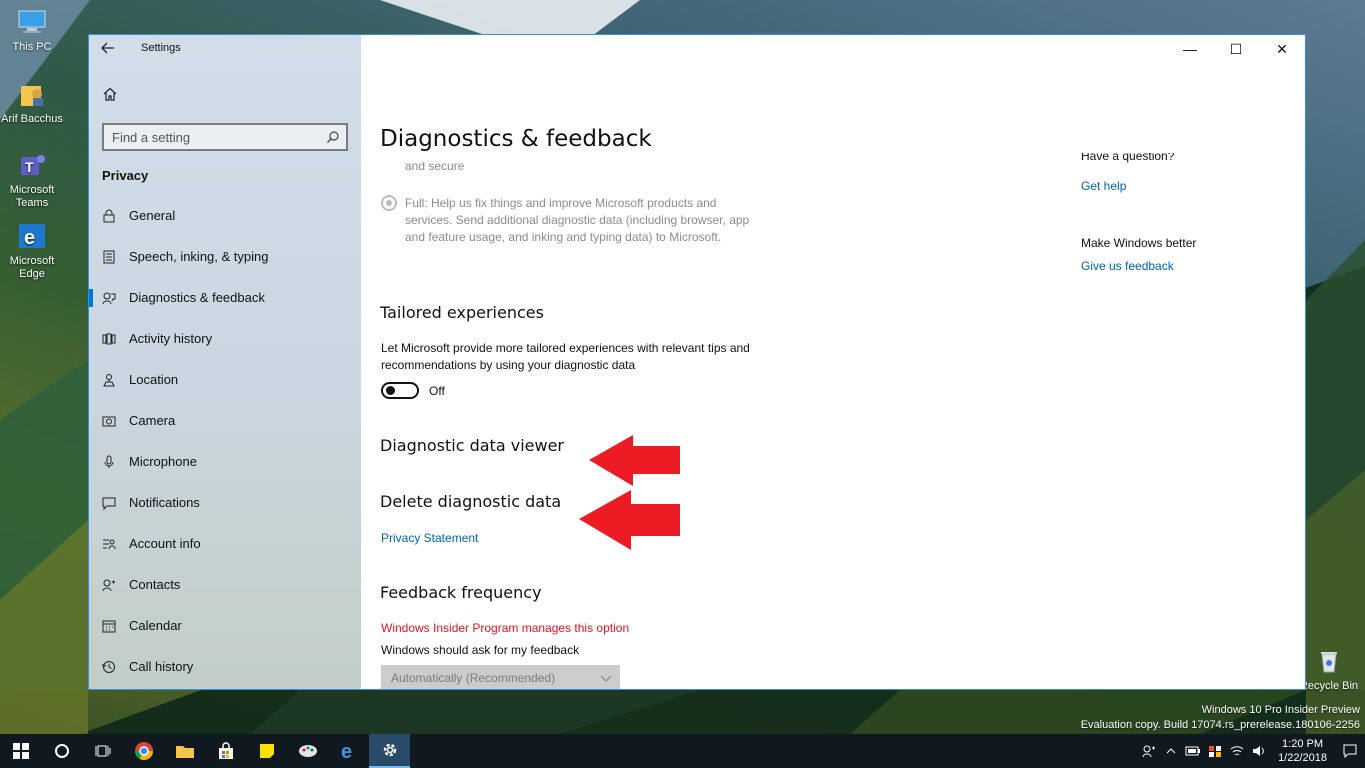  I want to click on chevron-down-icon, so click(606, 679).